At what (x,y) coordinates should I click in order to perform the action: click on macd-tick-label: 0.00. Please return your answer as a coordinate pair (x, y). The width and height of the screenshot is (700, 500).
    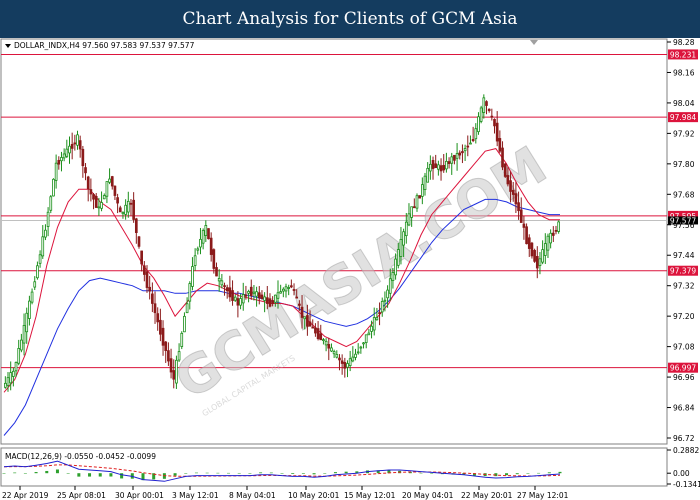
    Looking at the image, I should click on (681, 473).